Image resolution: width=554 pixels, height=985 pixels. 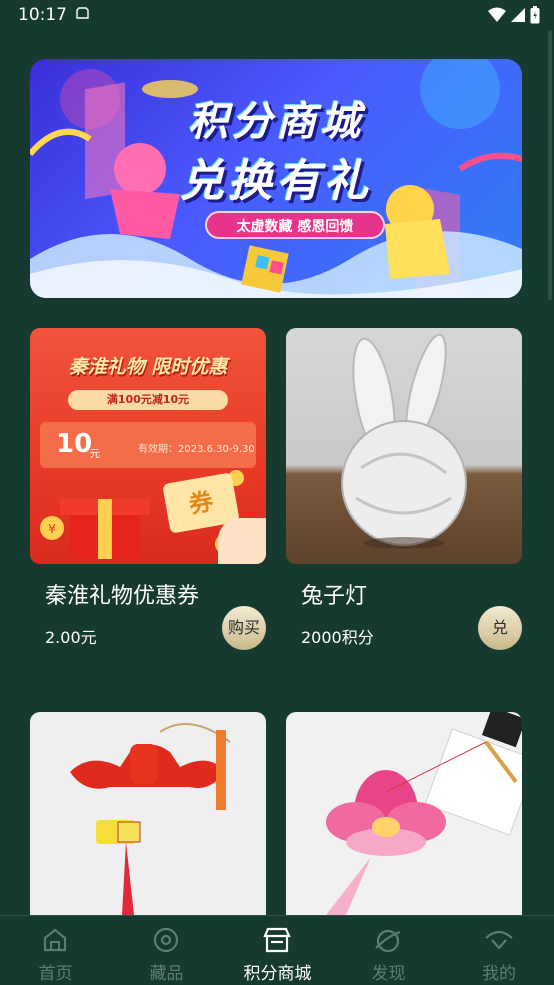 I want to click on nav-item-home: 首页, so click(x=55, y=950).